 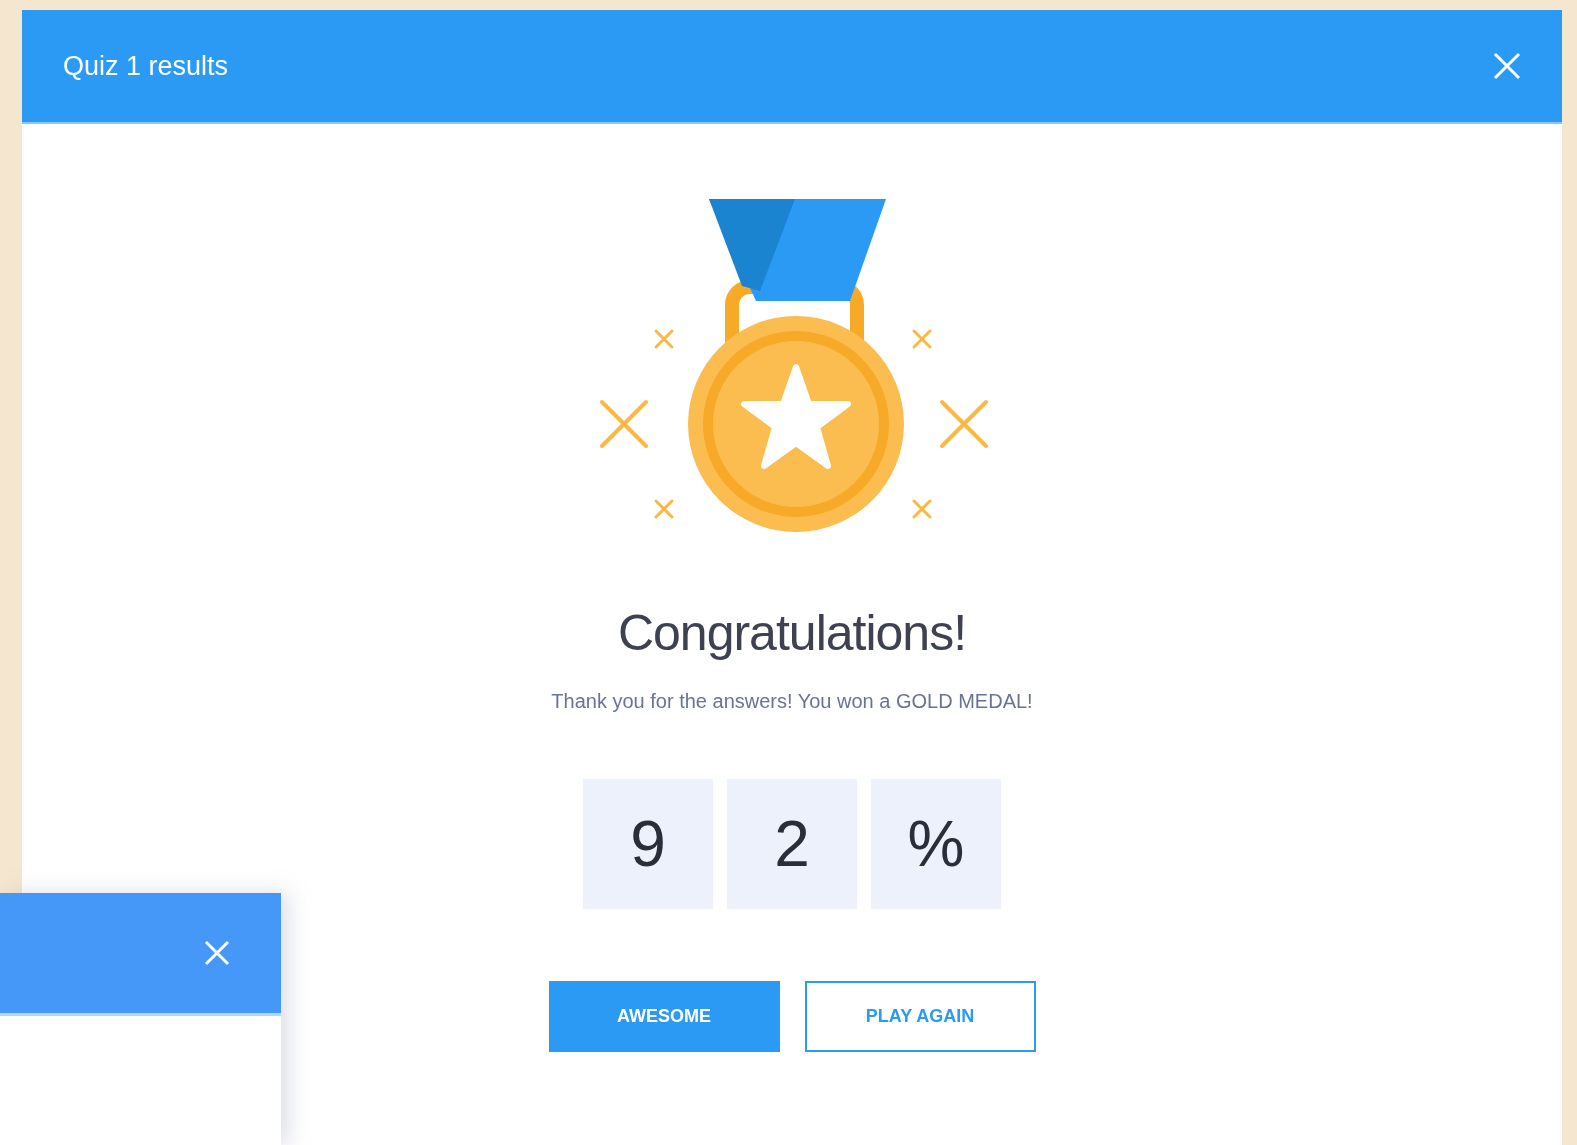 I want to click on congratulations-heading: Congratulations!, so click(x=792, y=633).